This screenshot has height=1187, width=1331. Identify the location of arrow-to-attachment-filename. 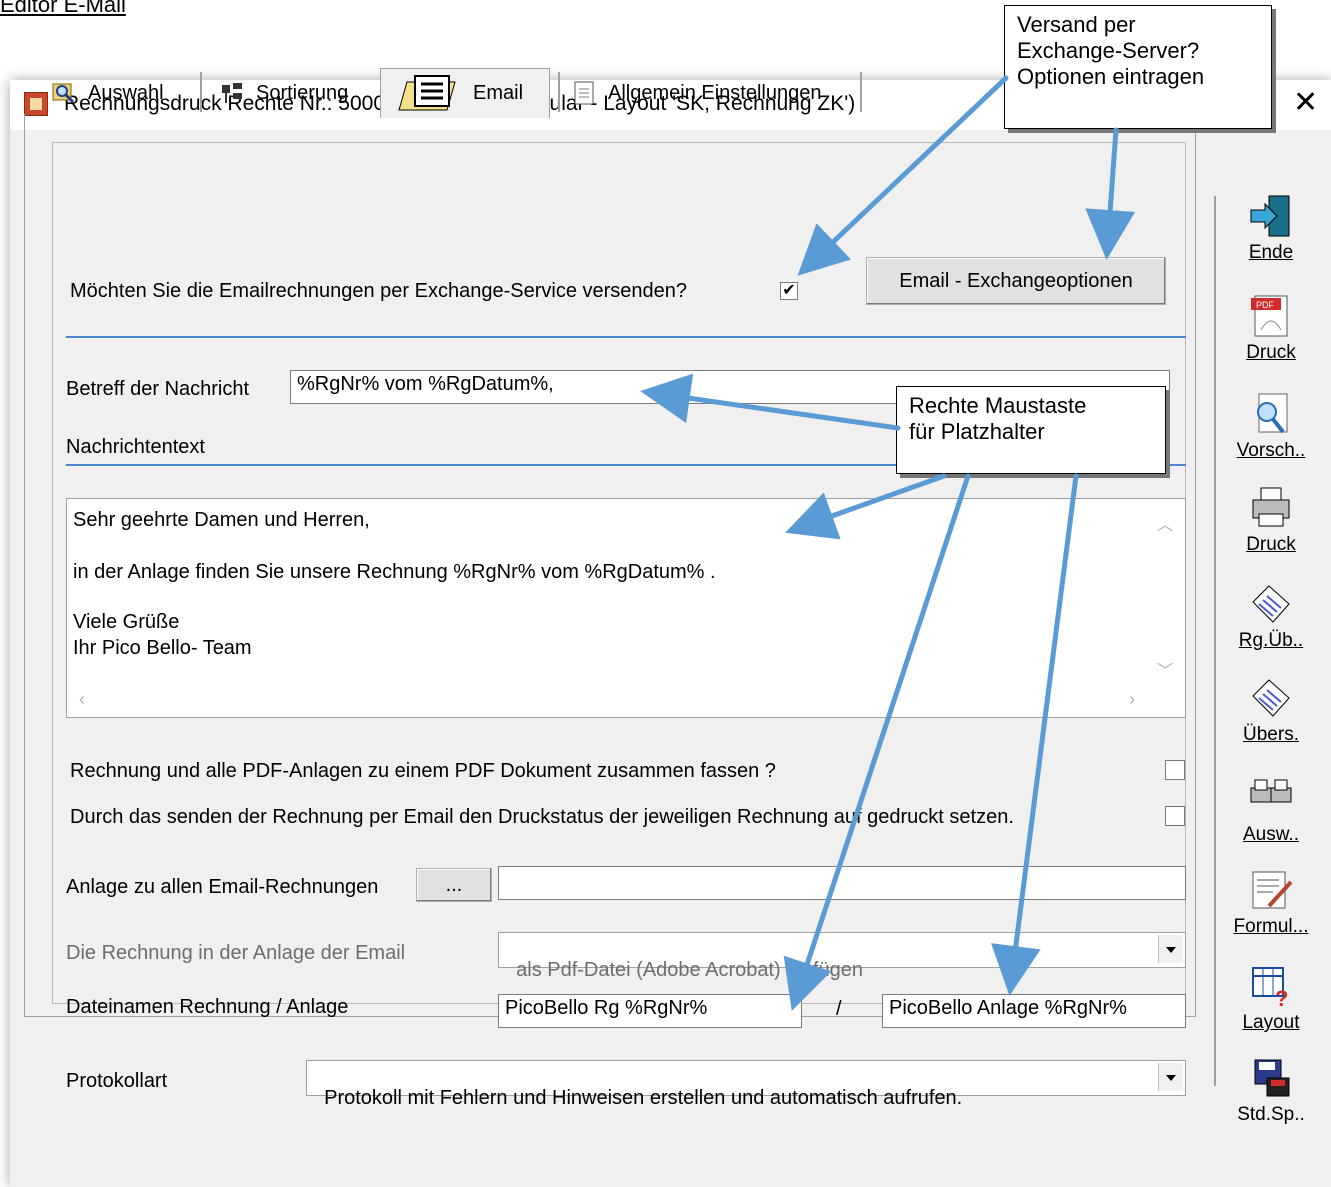
(1035, 734).